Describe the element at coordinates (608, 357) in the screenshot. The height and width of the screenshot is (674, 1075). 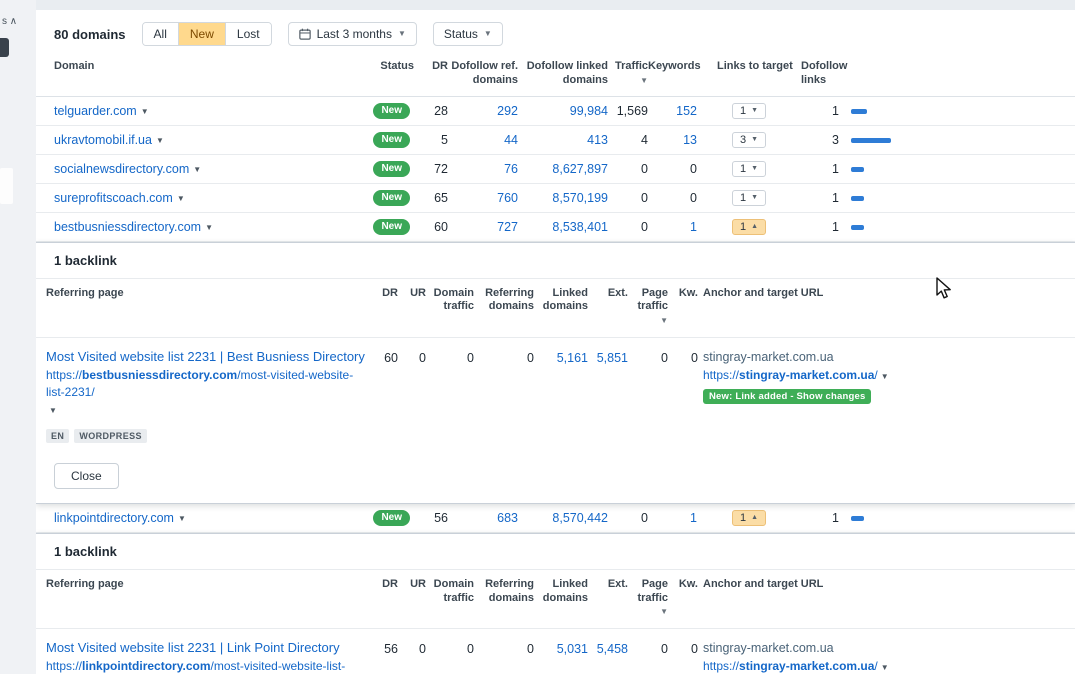
I see `ext-value: 5,851` at that location.